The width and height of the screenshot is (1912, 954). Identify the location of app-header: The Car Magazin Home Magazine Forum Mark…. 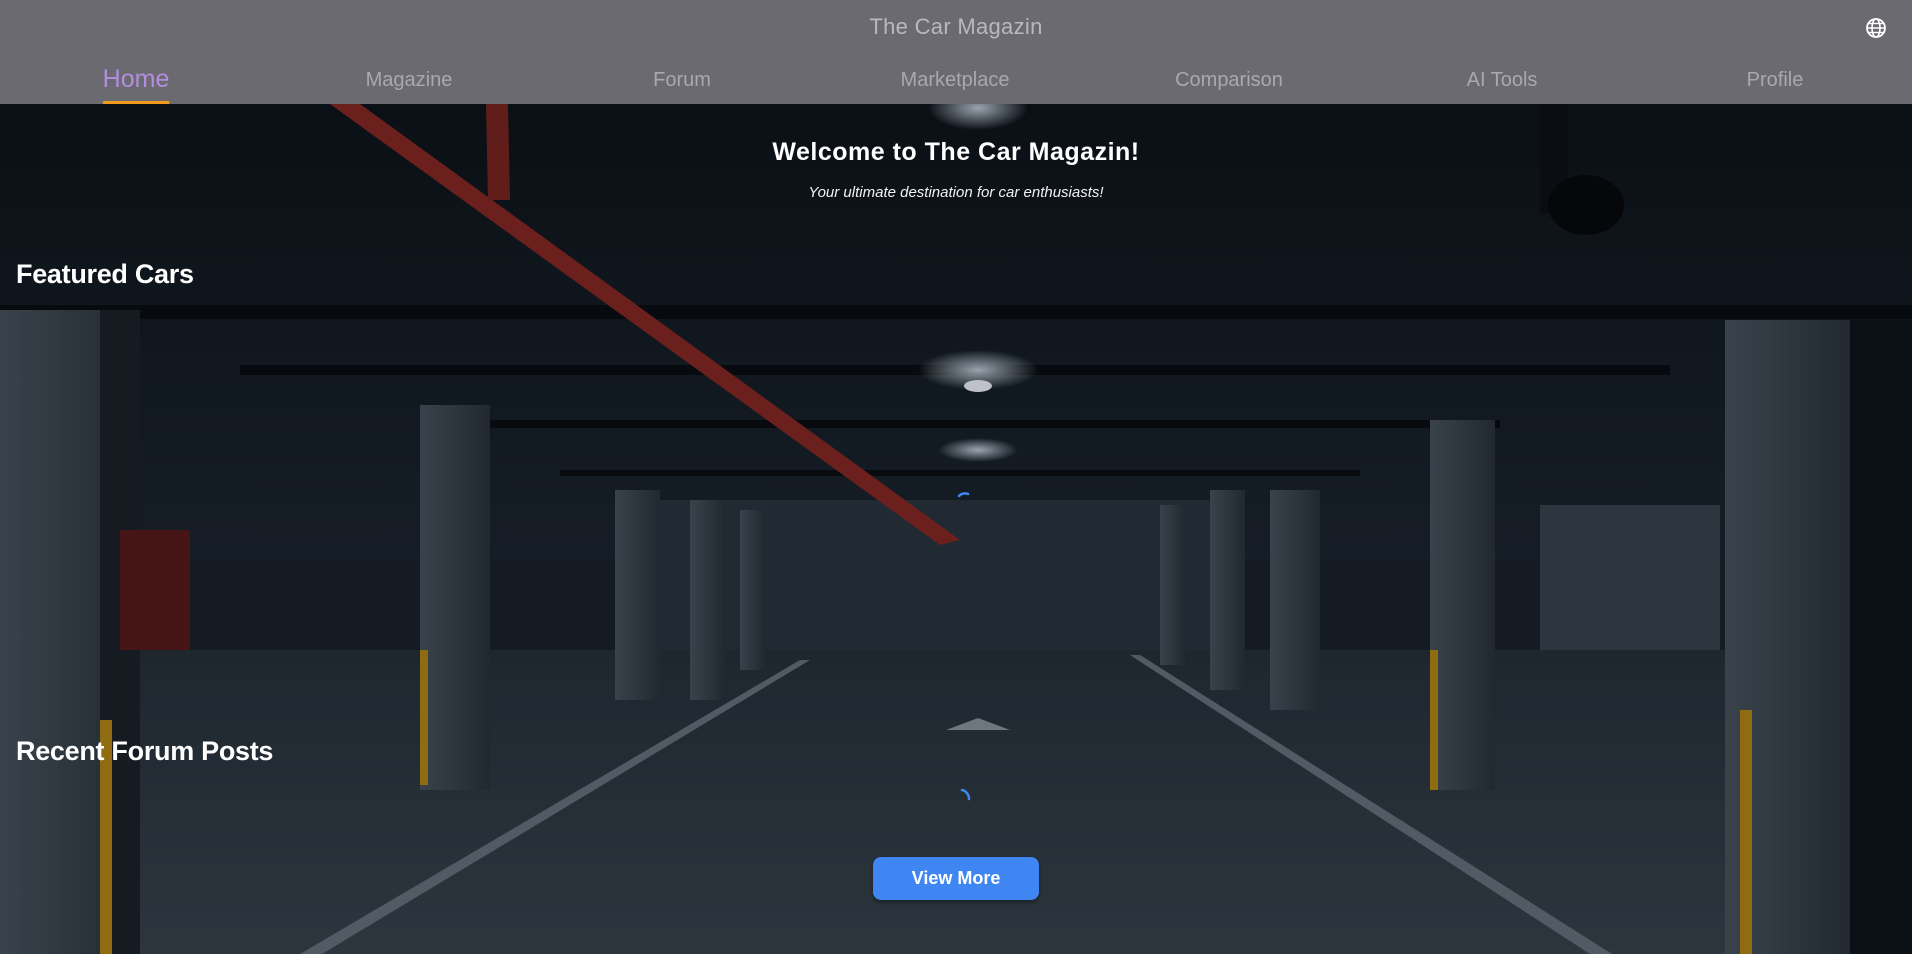
(956, 52).